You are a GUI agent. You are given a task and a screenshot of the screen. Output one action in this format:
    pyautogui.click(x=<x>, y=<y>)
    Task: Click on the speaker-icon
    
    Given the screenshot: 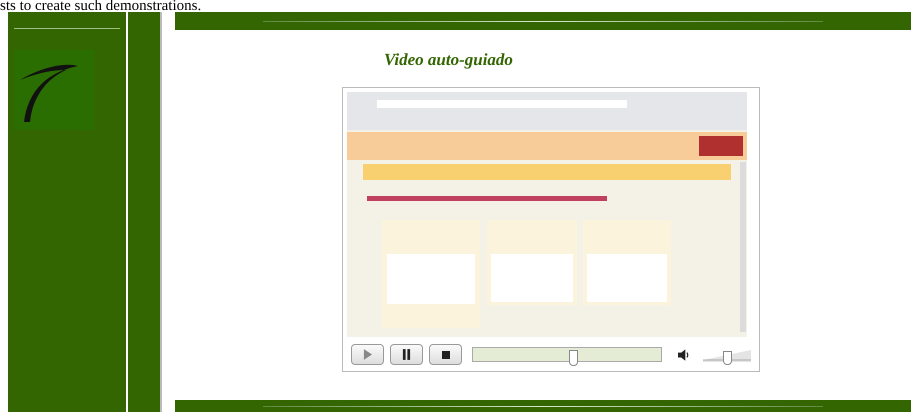 What is the action you would take?
    pyautogui.click(x=684, y=354)
    